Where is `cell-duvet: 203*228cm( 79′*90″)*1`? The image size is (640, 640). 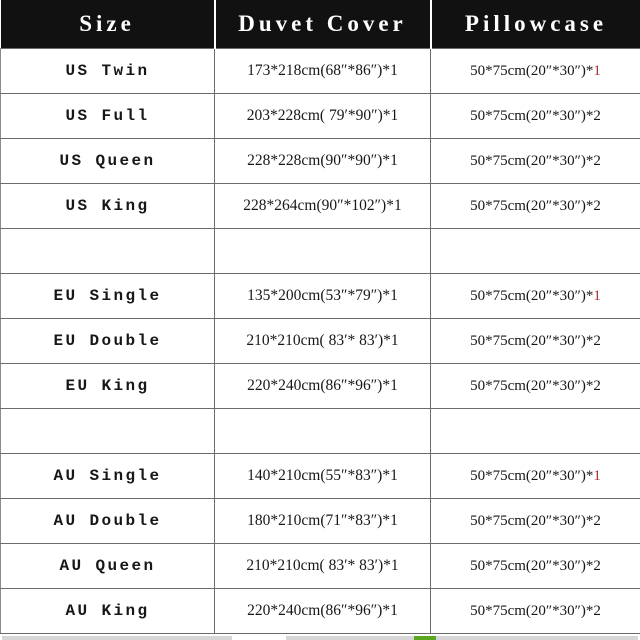 cell-duvet: 203*228cm( 79′*90″)*1 is located at coordinates (322, 116).